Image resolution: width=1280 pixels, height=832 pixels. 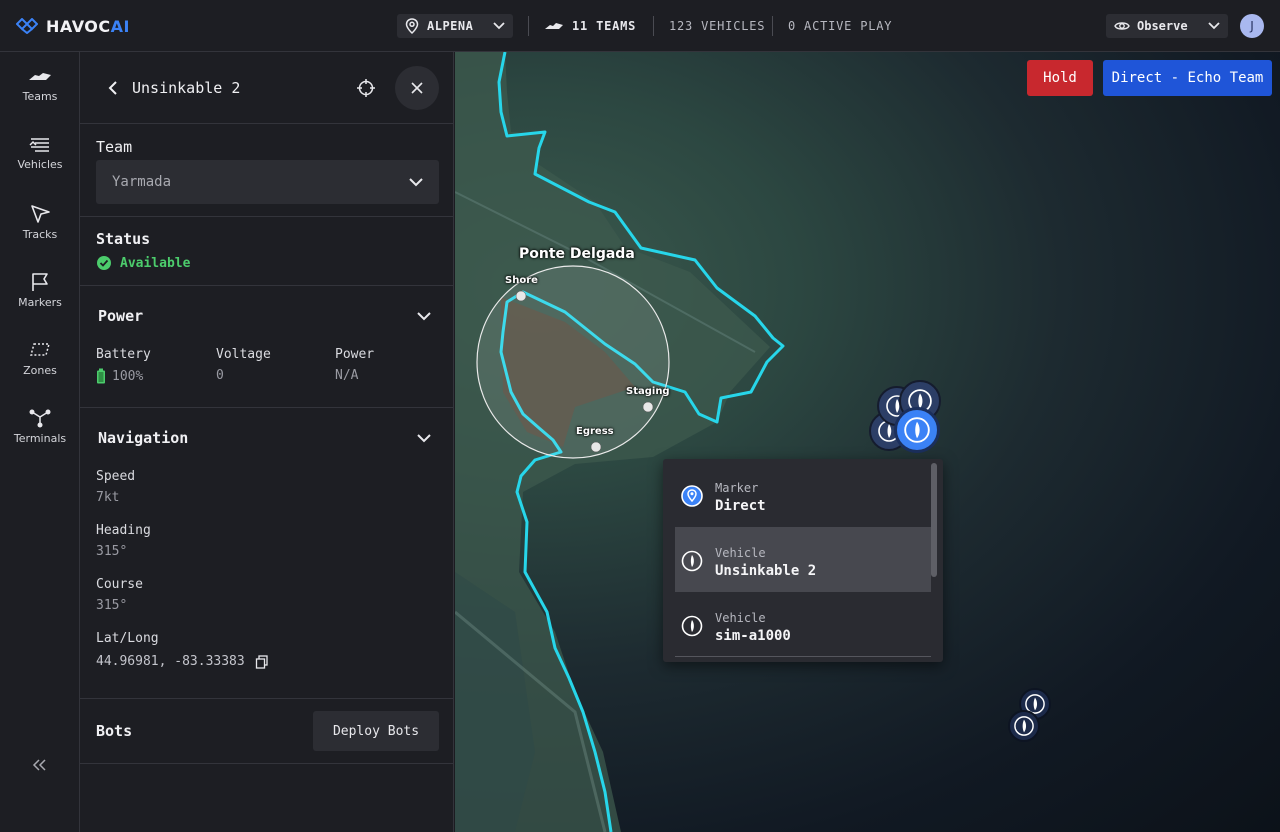 I want to click on close-button, so click(x=417, y=88).